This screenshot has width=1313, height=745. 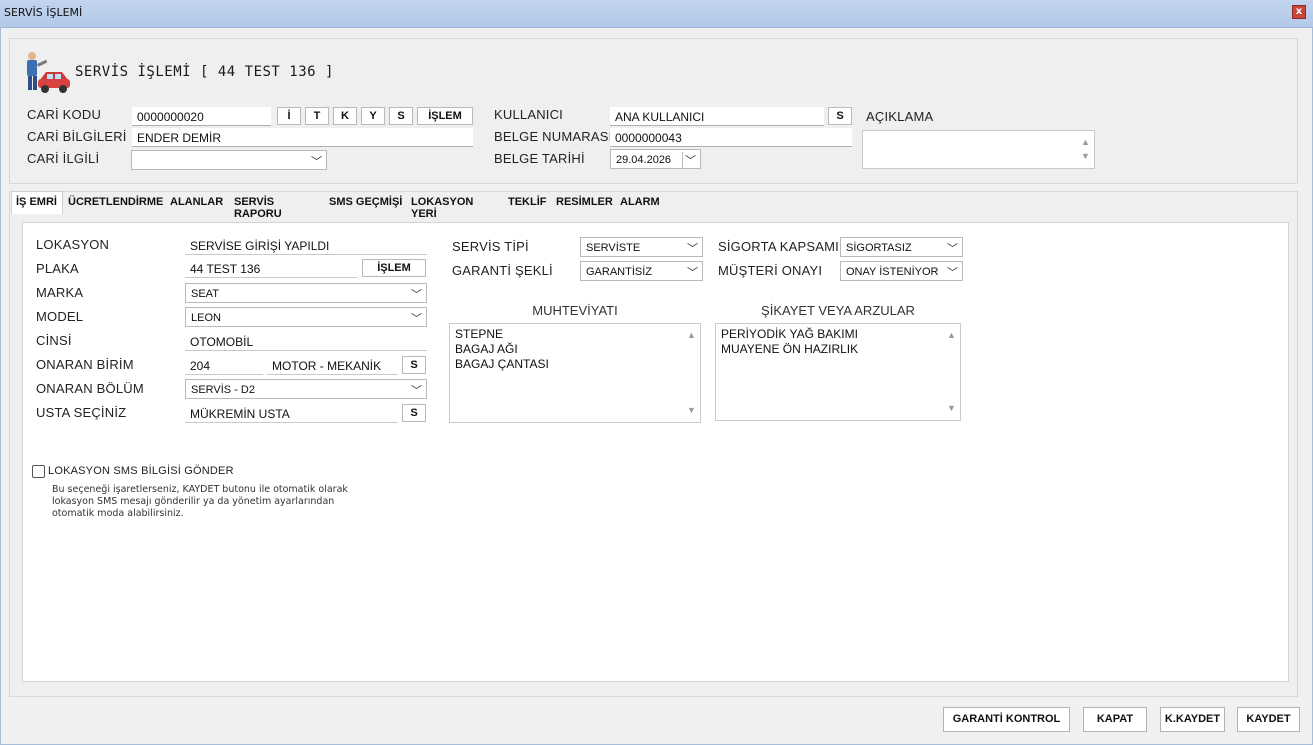 What do you see at coordinates (43, 12) in the screenshot?
I see `window-title: SERVİS İŞLEMİ` at bounding box center [43, 12].